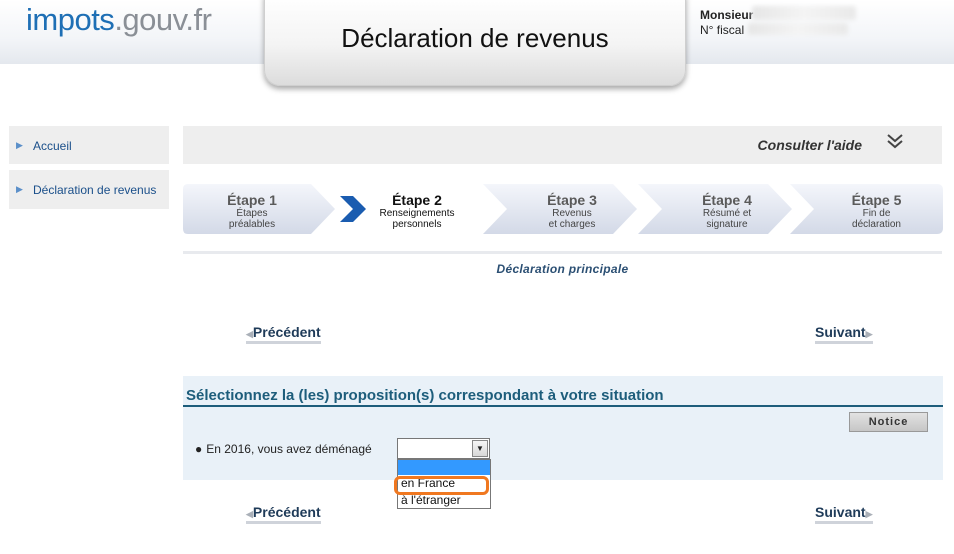 This screenshot has height=554, width=954. I want to click on step-line1: Étapes, so click(252, 213).